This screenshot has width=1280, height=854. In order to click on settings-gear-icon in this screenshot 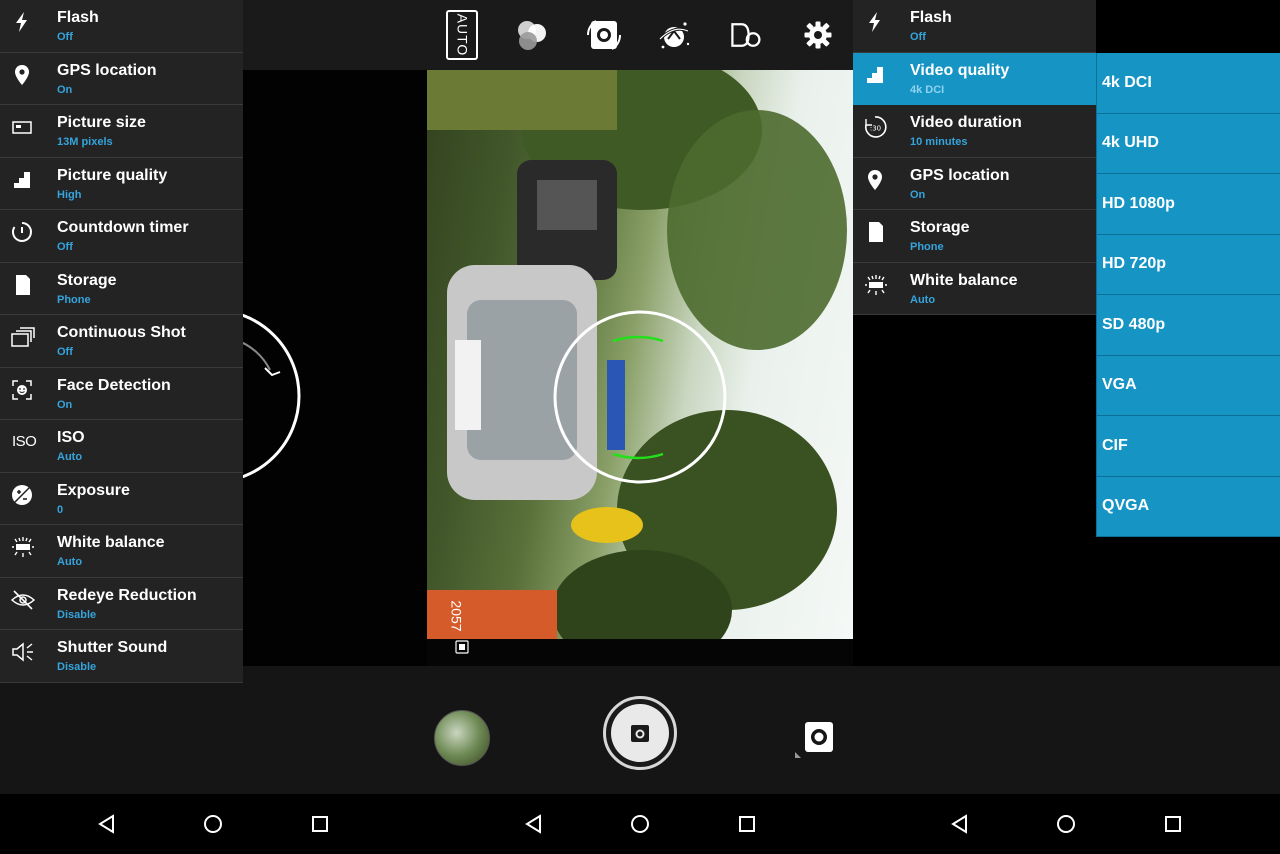, I will do `click(818, 35)`.